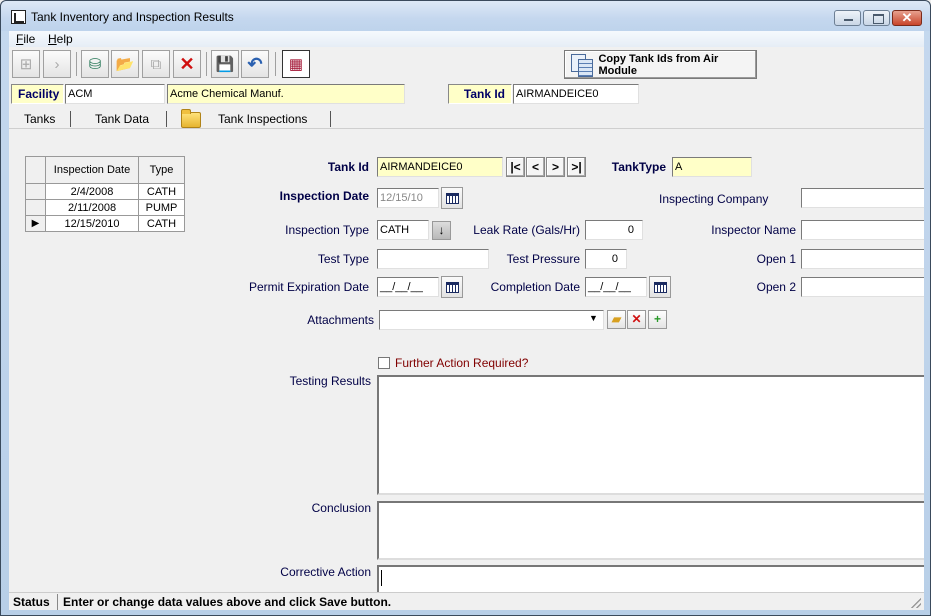  I want to click on table-row: 2/11/2008 PUMP, so click(105, 207).